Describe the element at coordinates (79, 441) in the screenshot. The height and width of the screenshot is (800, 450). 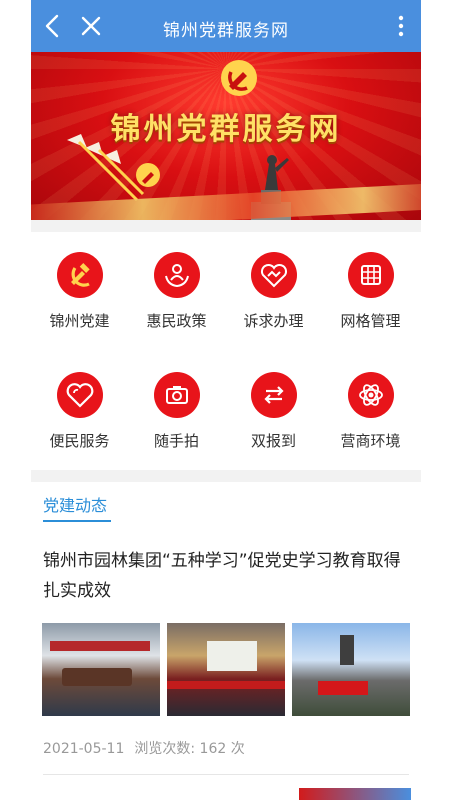
I see `service-label: 便民服务` at that location.